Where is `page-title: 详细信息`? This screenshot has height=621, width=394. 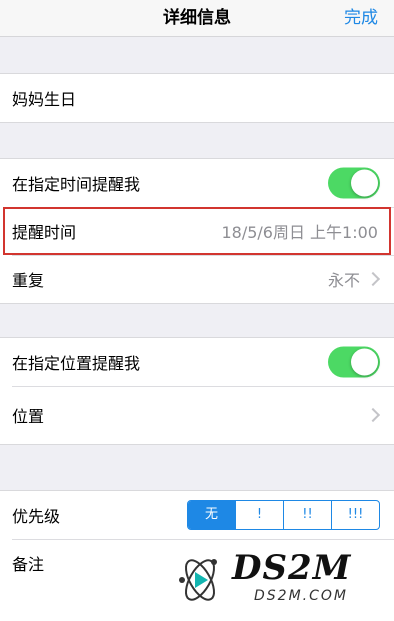 page-title: 详细信息 is located at coordinates (197, 18).